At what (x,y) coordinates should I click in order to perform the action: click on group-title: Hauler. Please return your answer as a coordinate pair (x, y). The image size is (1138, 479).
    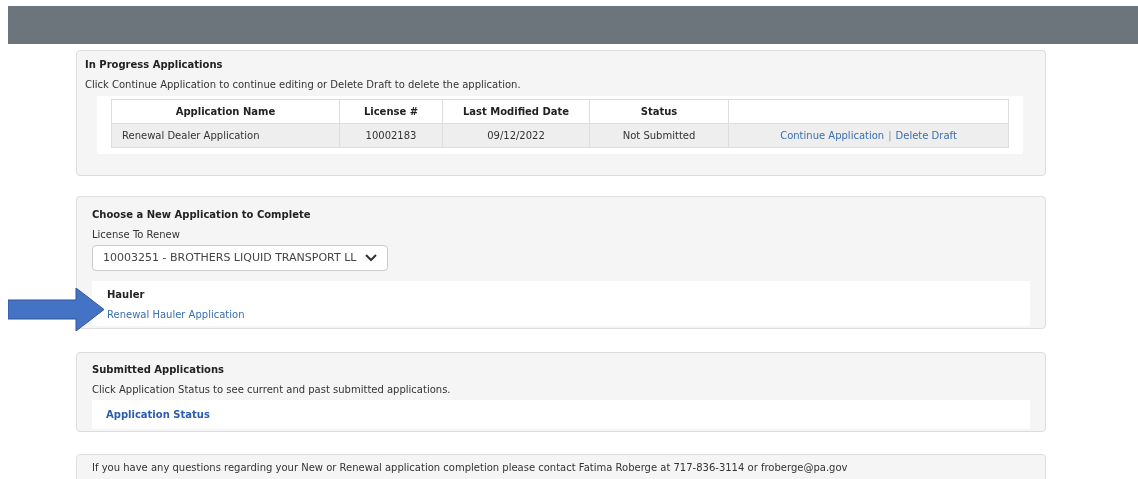
    Looking at the image, I should click on (126, 295).